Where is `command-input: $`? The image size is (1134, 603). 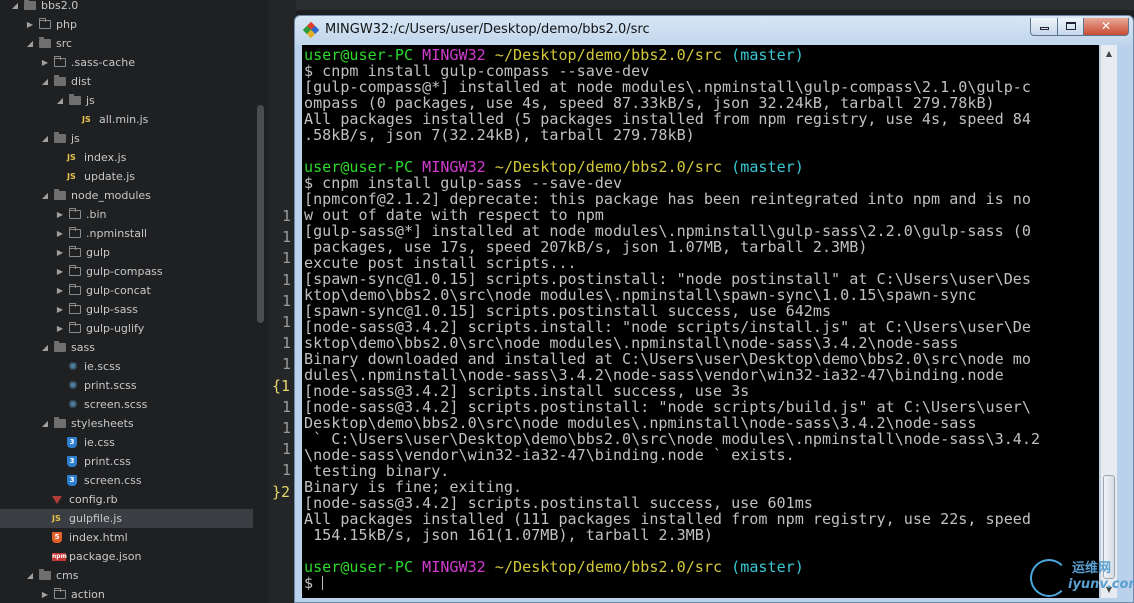 command-input: $ is located at coordinates (313, 583).